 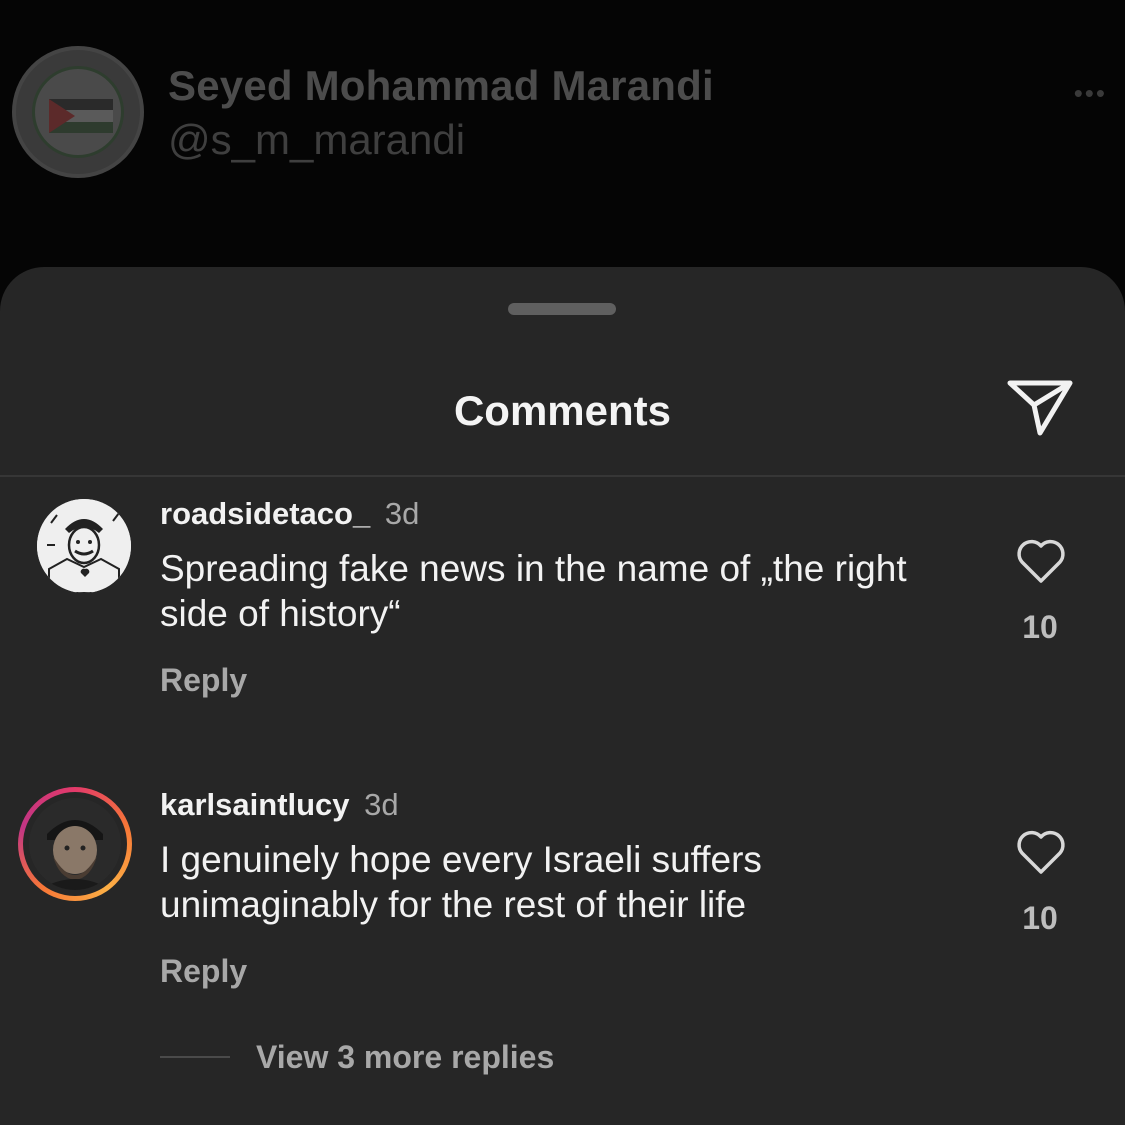 I want to click on author-handle: @s_m_marandi, so click(x=316, y=140).